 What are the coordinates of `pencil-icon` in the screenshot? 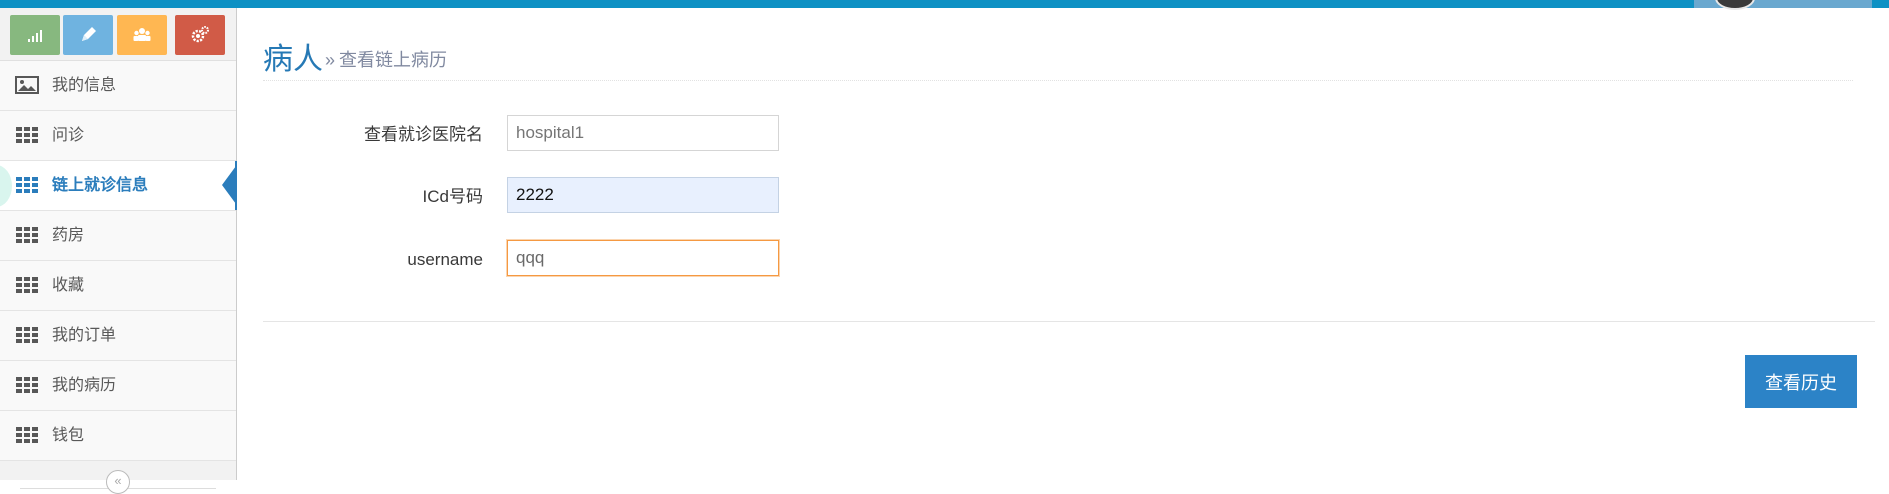 It's located at (89, 34).